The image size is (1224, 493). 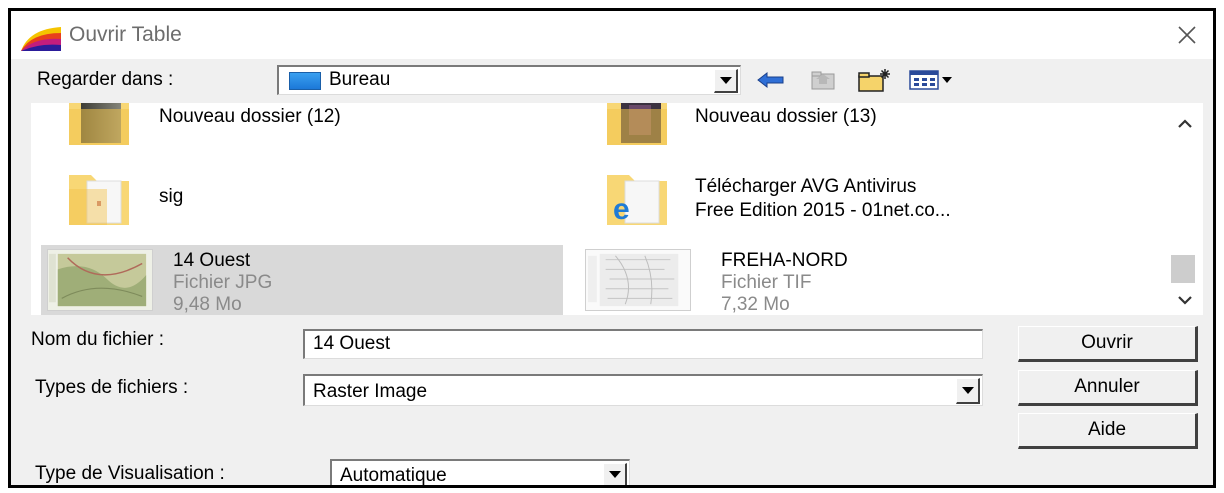 I want to click on scroll-up-button, so click(x=1185, y=124).